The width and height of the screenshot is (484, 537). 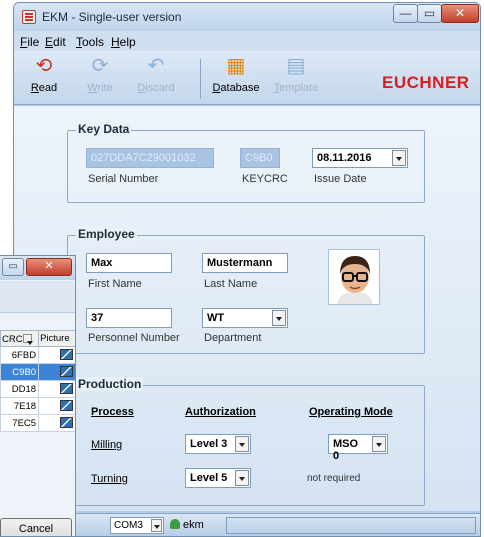 What do you see at coordinates (351, 412) in the screenshot?
I see `operating-mode-header: Operating Mode` at bounding box center [351, 412].